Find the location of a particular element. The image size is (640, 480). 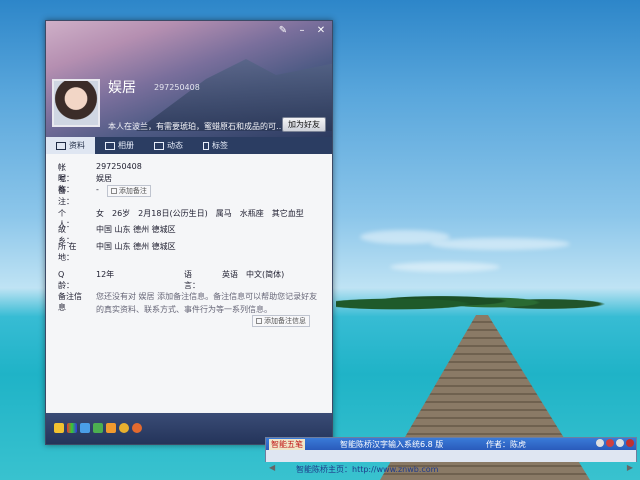

tab-feed: 动态 is located at coordinates (168, 145).